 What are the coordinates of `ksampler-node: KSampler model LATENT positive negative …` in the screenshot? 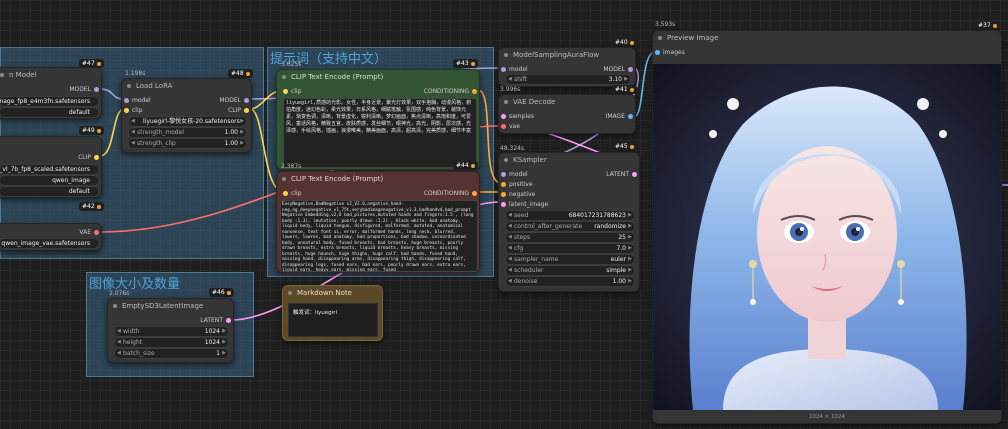 It's located at (569, 222).